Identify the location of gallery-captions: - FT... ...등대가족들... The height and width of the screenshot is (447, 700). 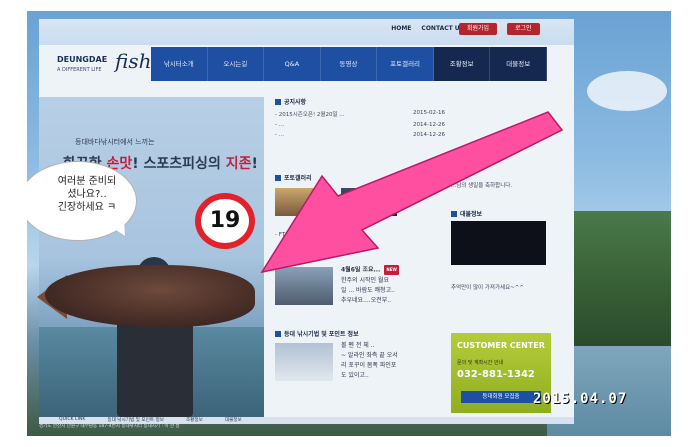
(360, 236).